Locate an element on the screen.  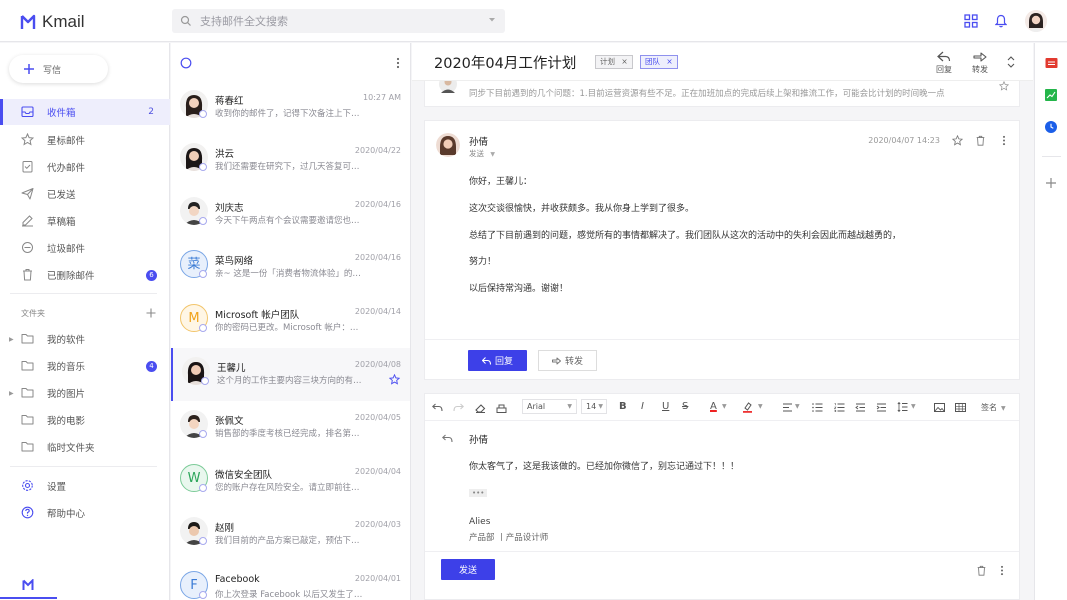
bulleted-list-icon is located at coordinates (817, 407).